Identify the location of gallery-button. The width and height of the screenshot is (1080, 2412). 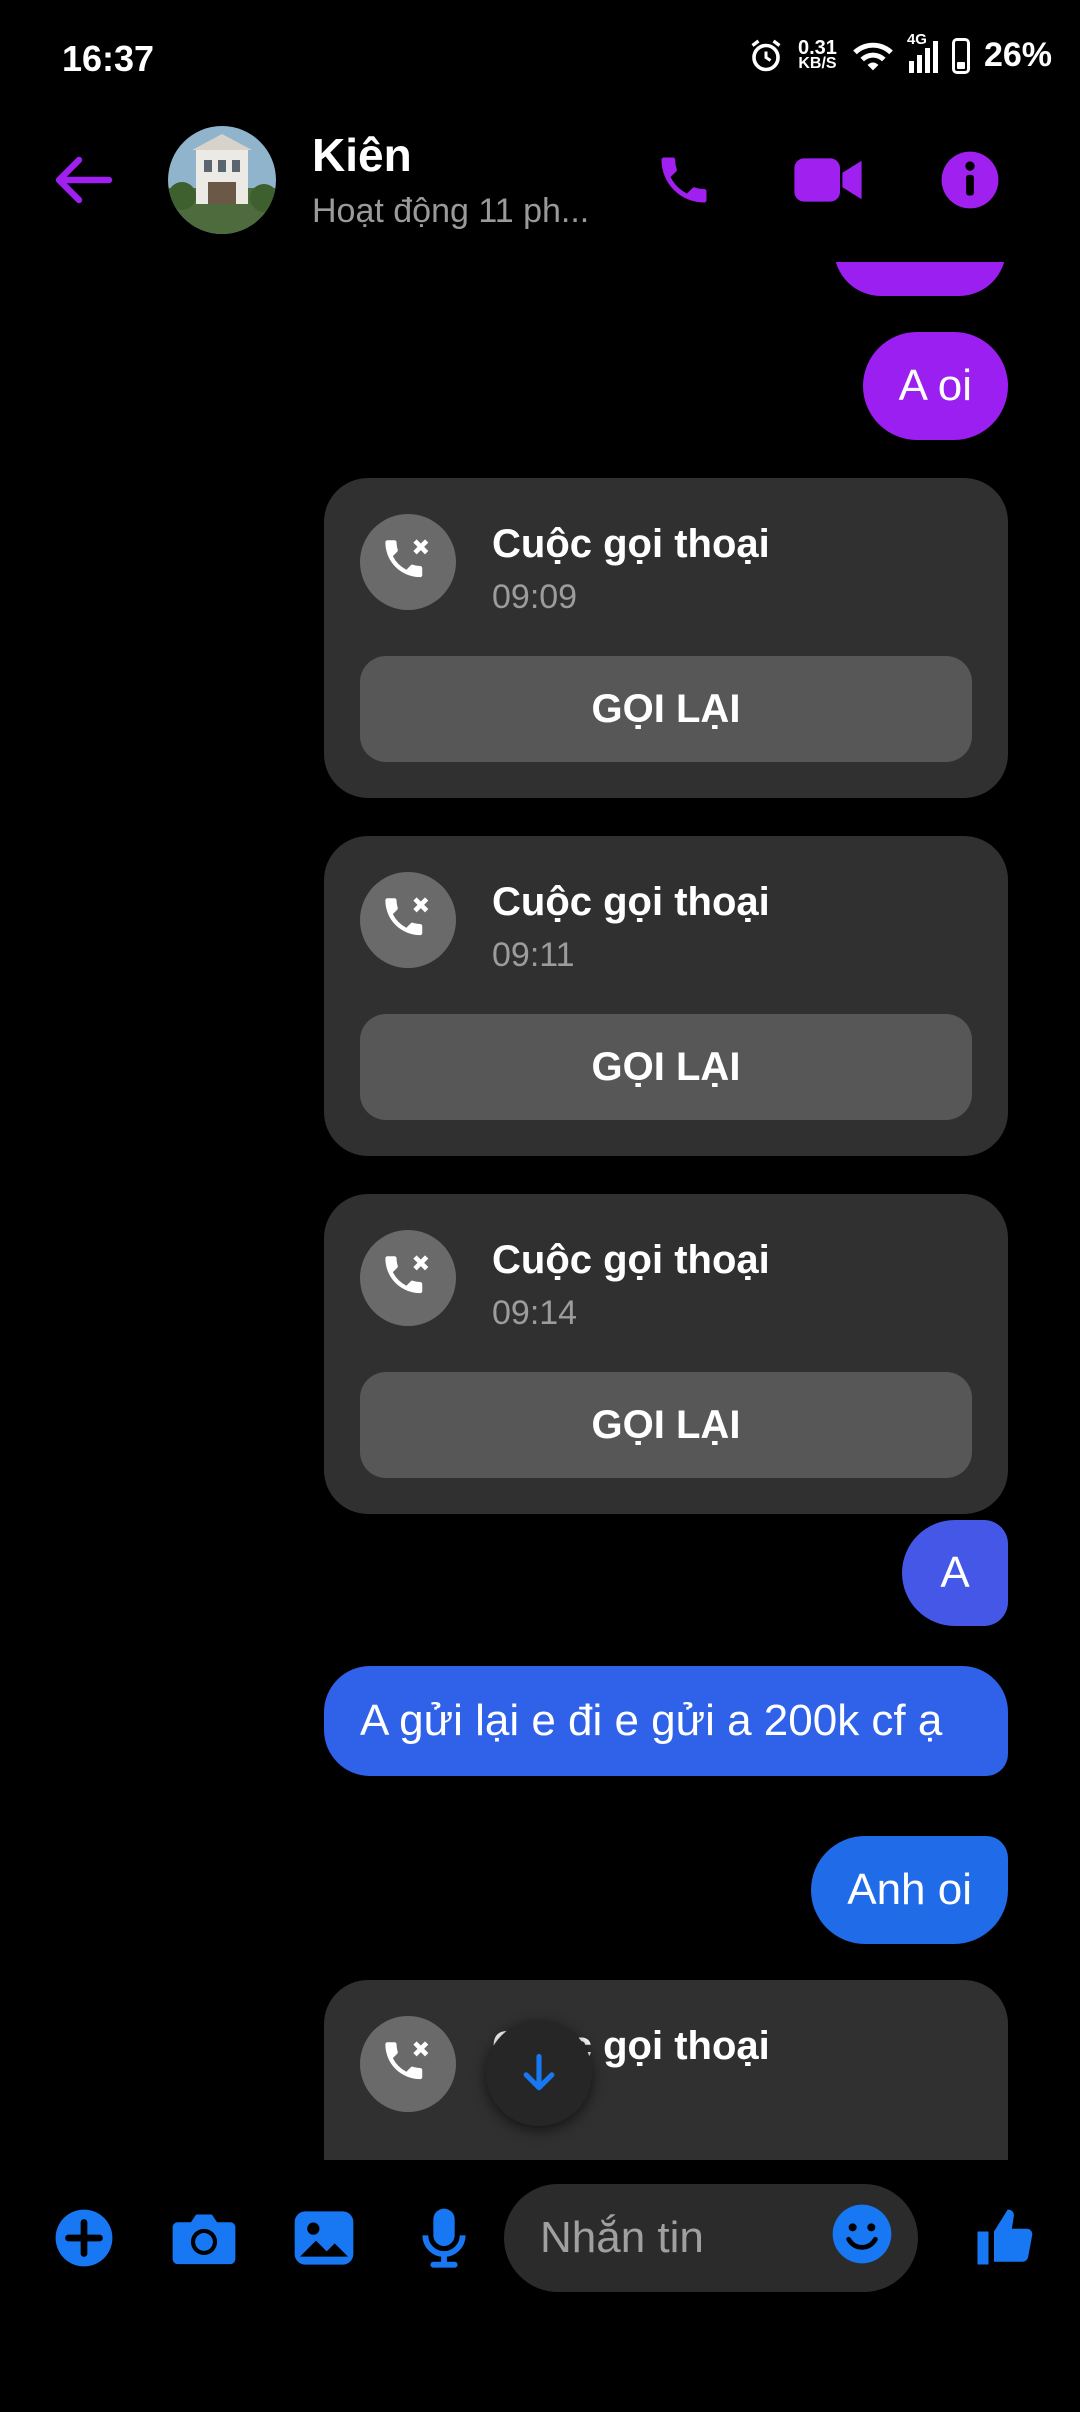
(324, 2238).